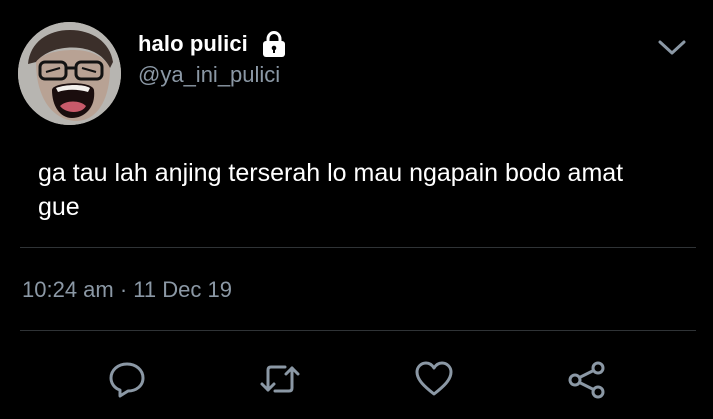 The height and width of the screenshot is (419, 713). What do you see at coordinates (274, 44) in the screenshot?
I see `lock-icon` at bounding box center [274, 44].